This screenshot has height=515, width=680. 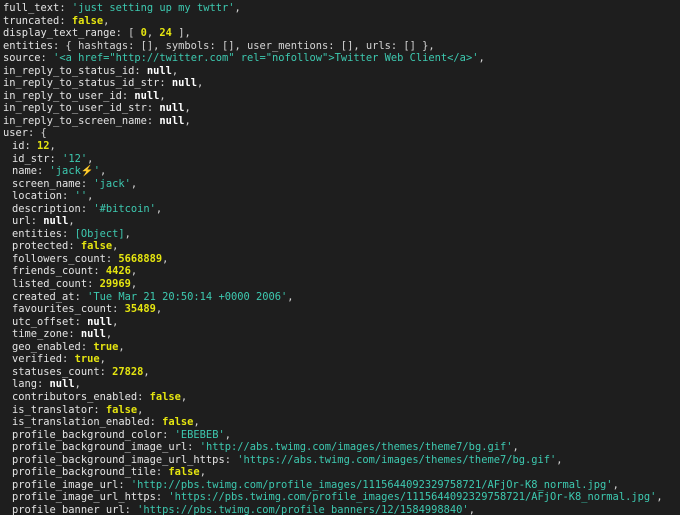 I want to click on property-key: profile_background_color, so click(x=87, y=434).